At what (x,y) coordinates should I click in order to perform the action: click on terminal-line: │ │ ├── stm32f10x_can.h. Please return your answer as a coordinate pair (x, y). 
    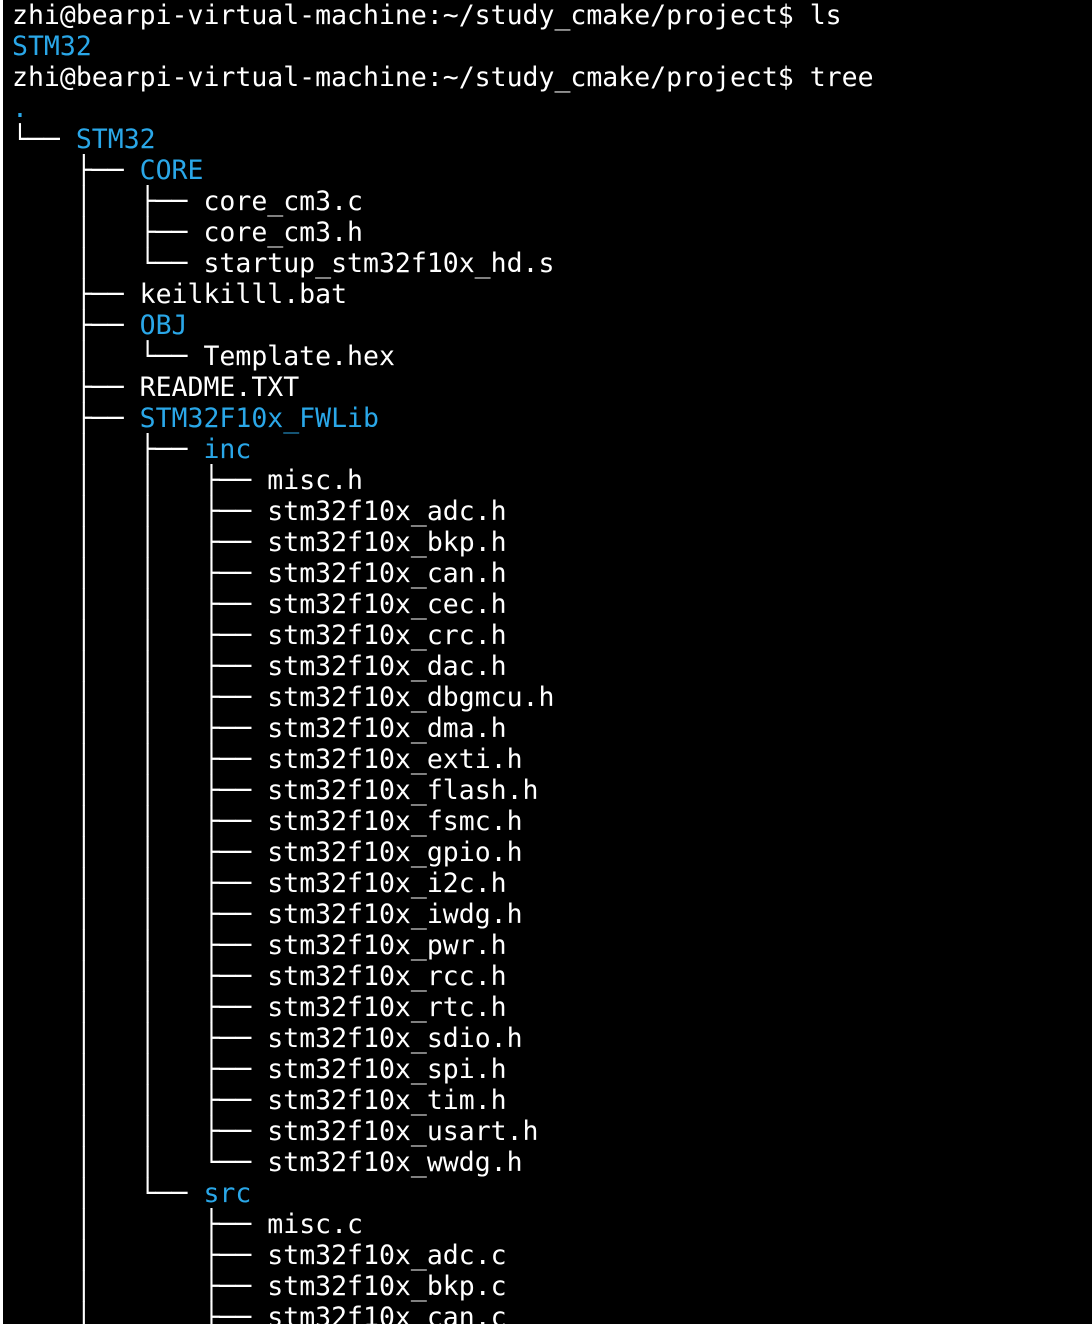
    Looking at the image, I should click on (443, 573).